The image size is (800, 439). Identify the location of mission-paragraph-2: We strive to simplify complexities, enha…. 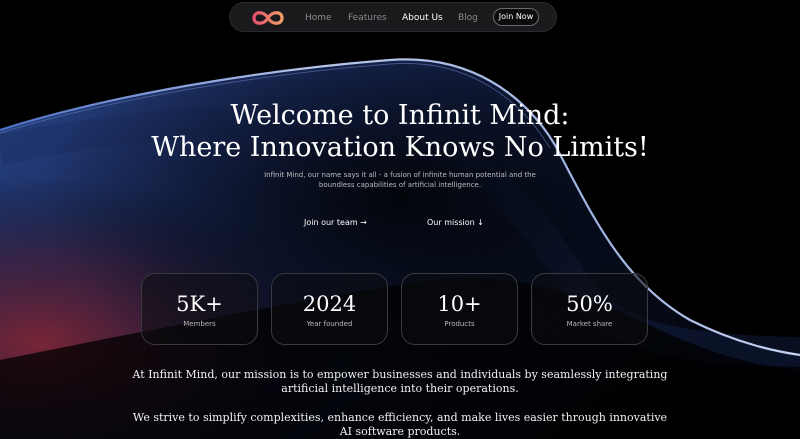
(400, 424).